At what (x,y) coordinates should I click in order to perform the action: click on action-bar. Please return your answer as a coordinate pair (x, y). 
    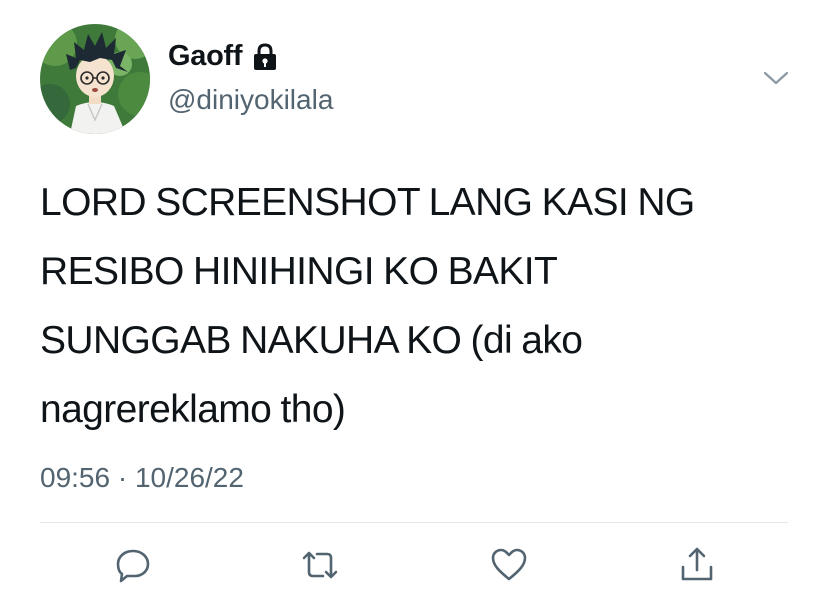
    Looking at the image, I should click on (414, 567).